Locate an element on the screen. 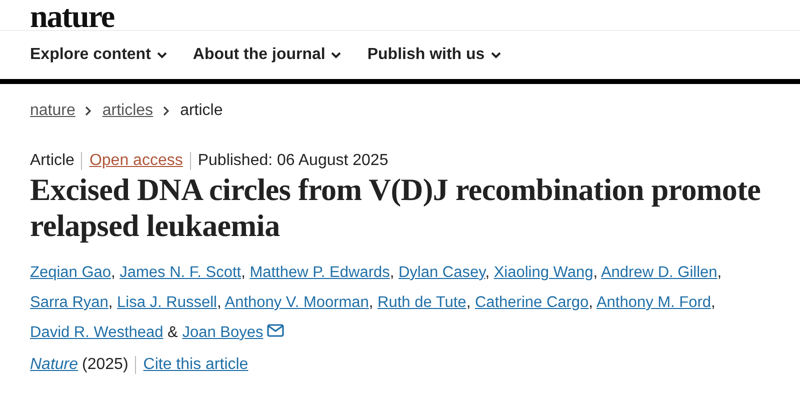 This screenshot has height=400, width=800. nav-menu-button: Publish with us is located at coordinates (434, 55).